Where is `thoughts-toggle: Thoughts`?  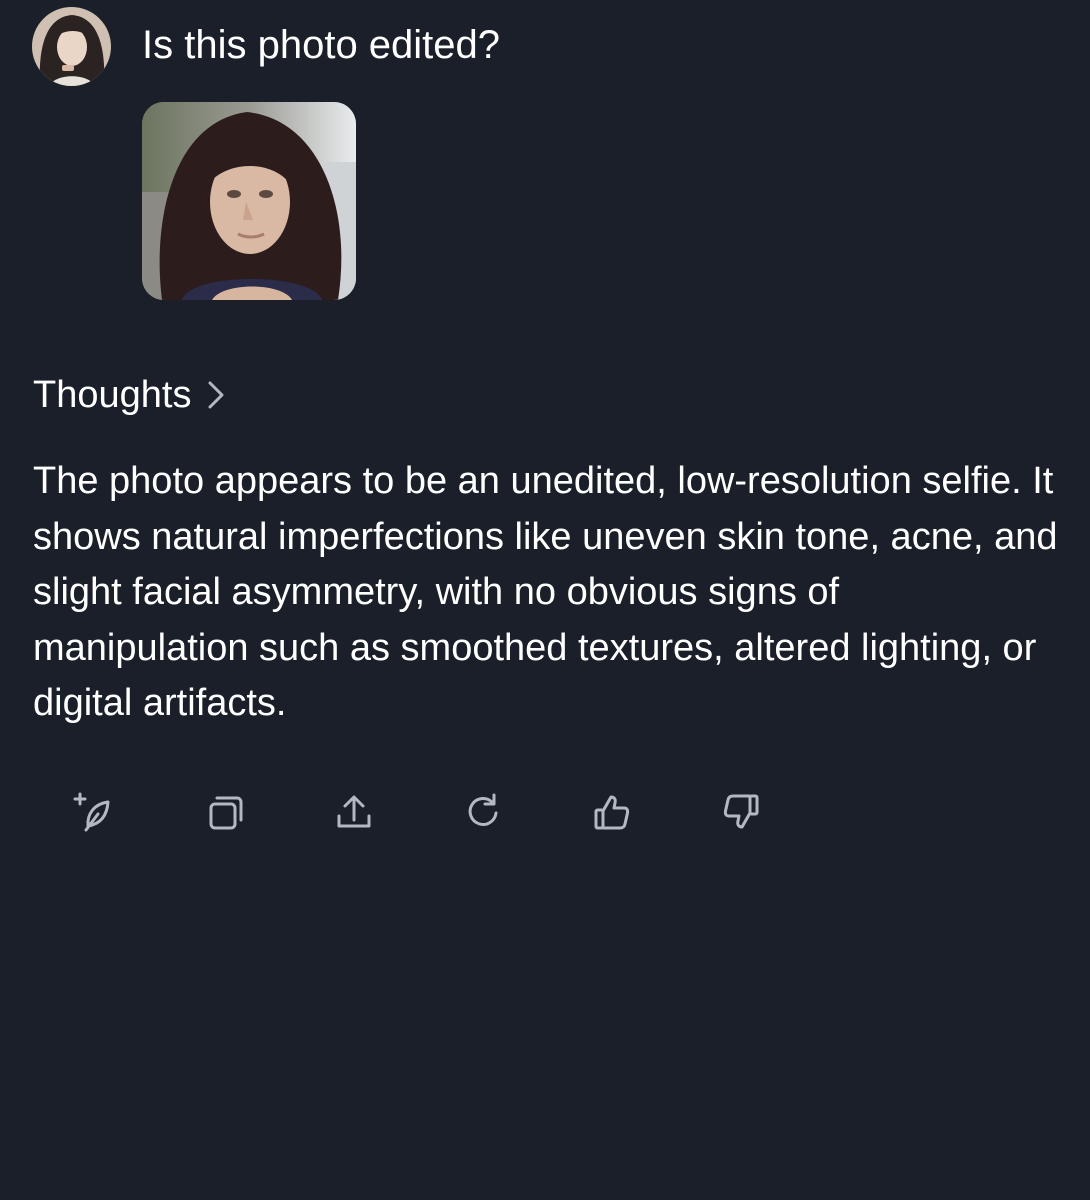
thoughts-toggle: Thoughts is located at coordinates (130, 395).